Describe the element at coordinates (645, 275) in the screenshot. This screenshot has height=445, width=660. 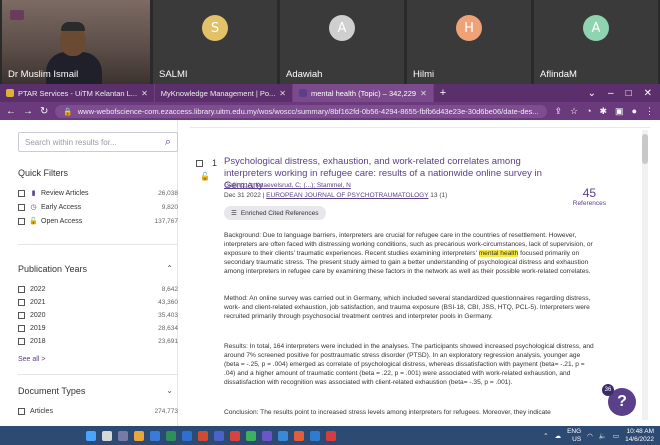
I see `scrollbar-track` at that location.